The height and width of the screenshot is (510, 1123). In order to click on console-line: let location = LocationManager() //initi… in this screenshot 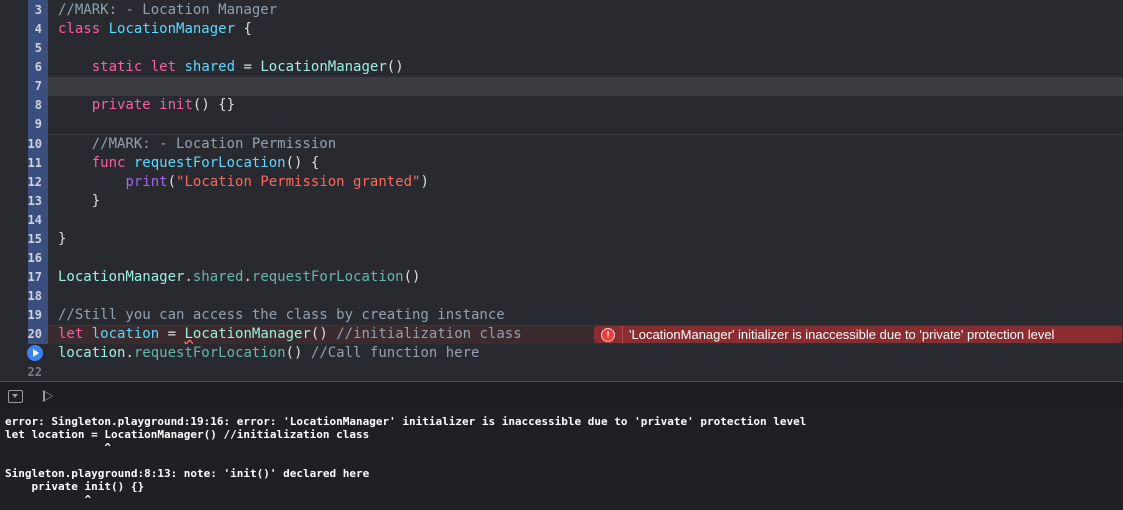, I will do `click(187, 434)`.